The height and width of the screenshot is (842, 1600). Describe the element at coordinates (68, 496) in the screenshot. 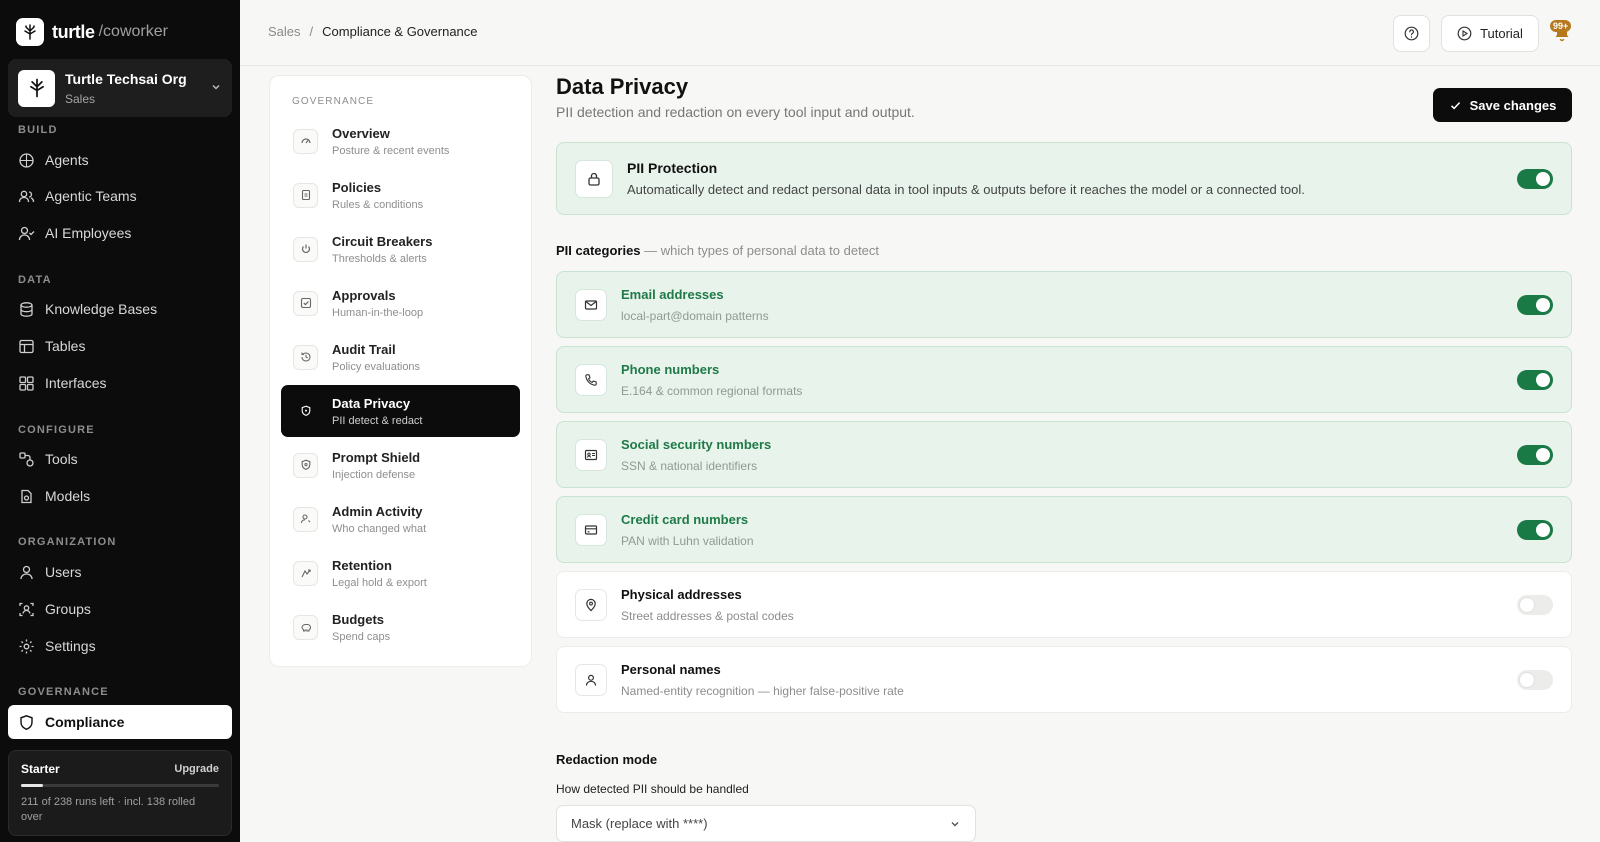

I see `sidebar-item-label: Models` at that location.